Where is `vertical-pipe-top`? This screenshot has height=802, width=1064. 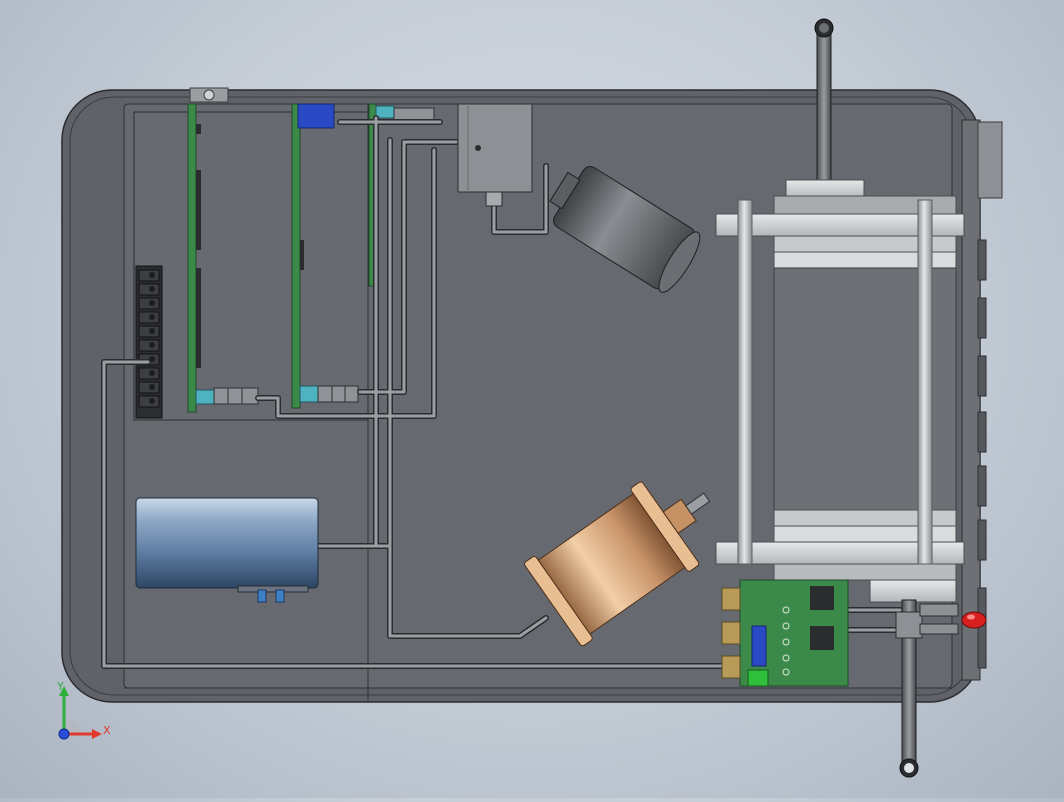 vertical-pipe-top is located at coordinates (824, 102).